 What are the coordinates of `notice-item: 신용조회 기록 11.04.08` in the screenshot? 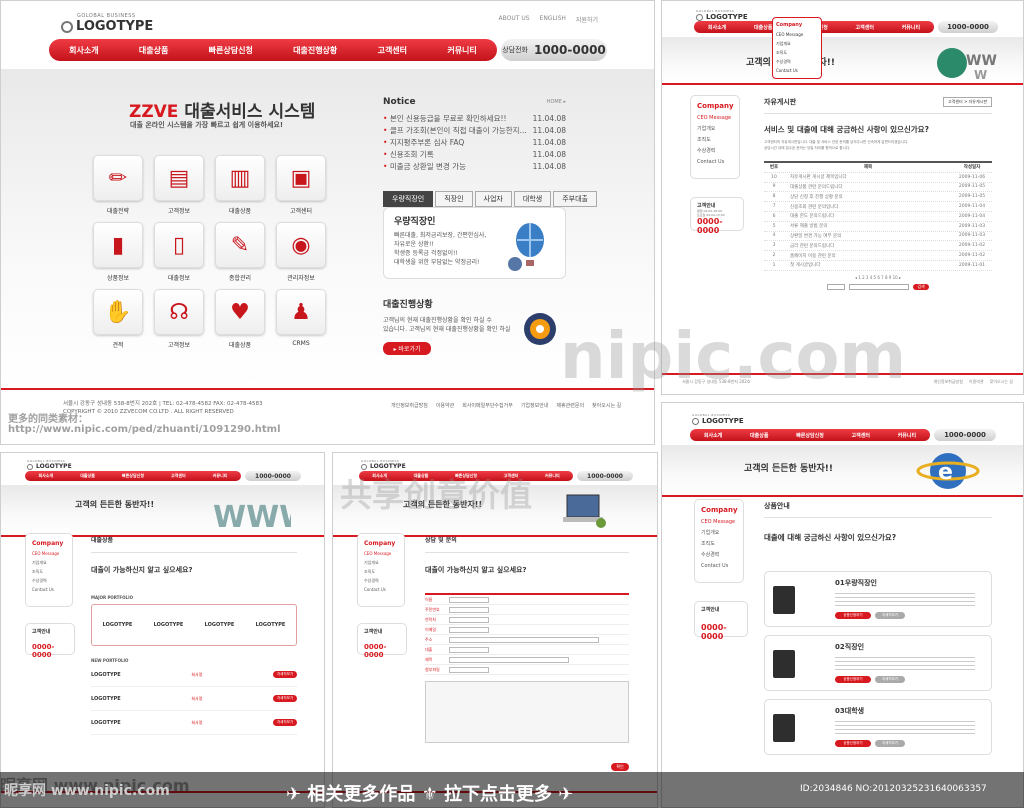 It's located at (474, 155).